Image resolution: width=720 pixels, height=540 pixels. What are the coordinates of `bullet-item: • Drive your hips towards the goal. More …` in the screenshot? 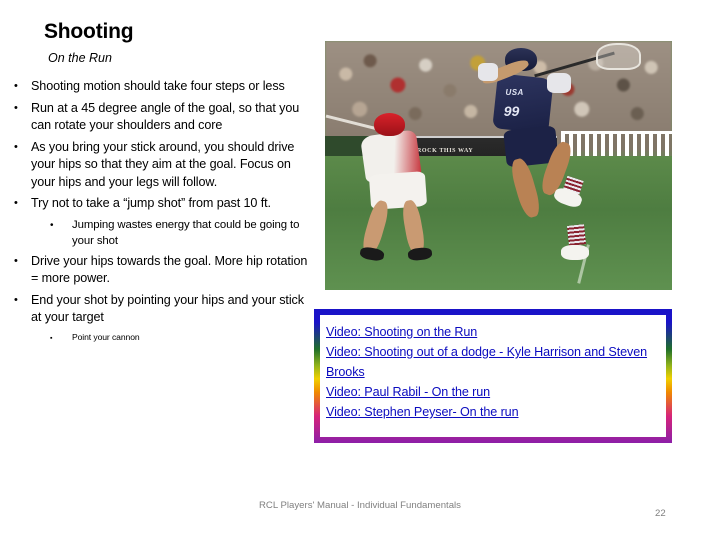 It's located at (160, 270).